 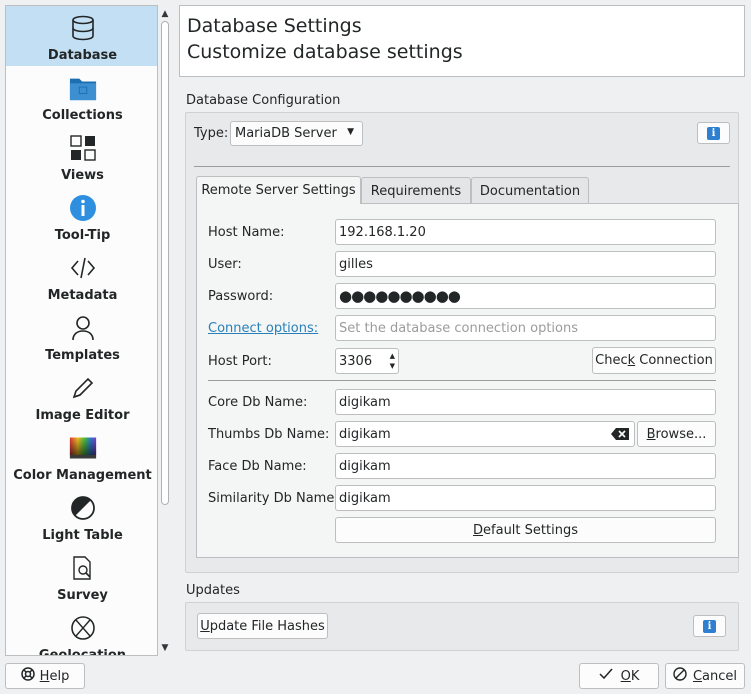 I want to click on host-port-value: 3306, so click(x=356, y=361).